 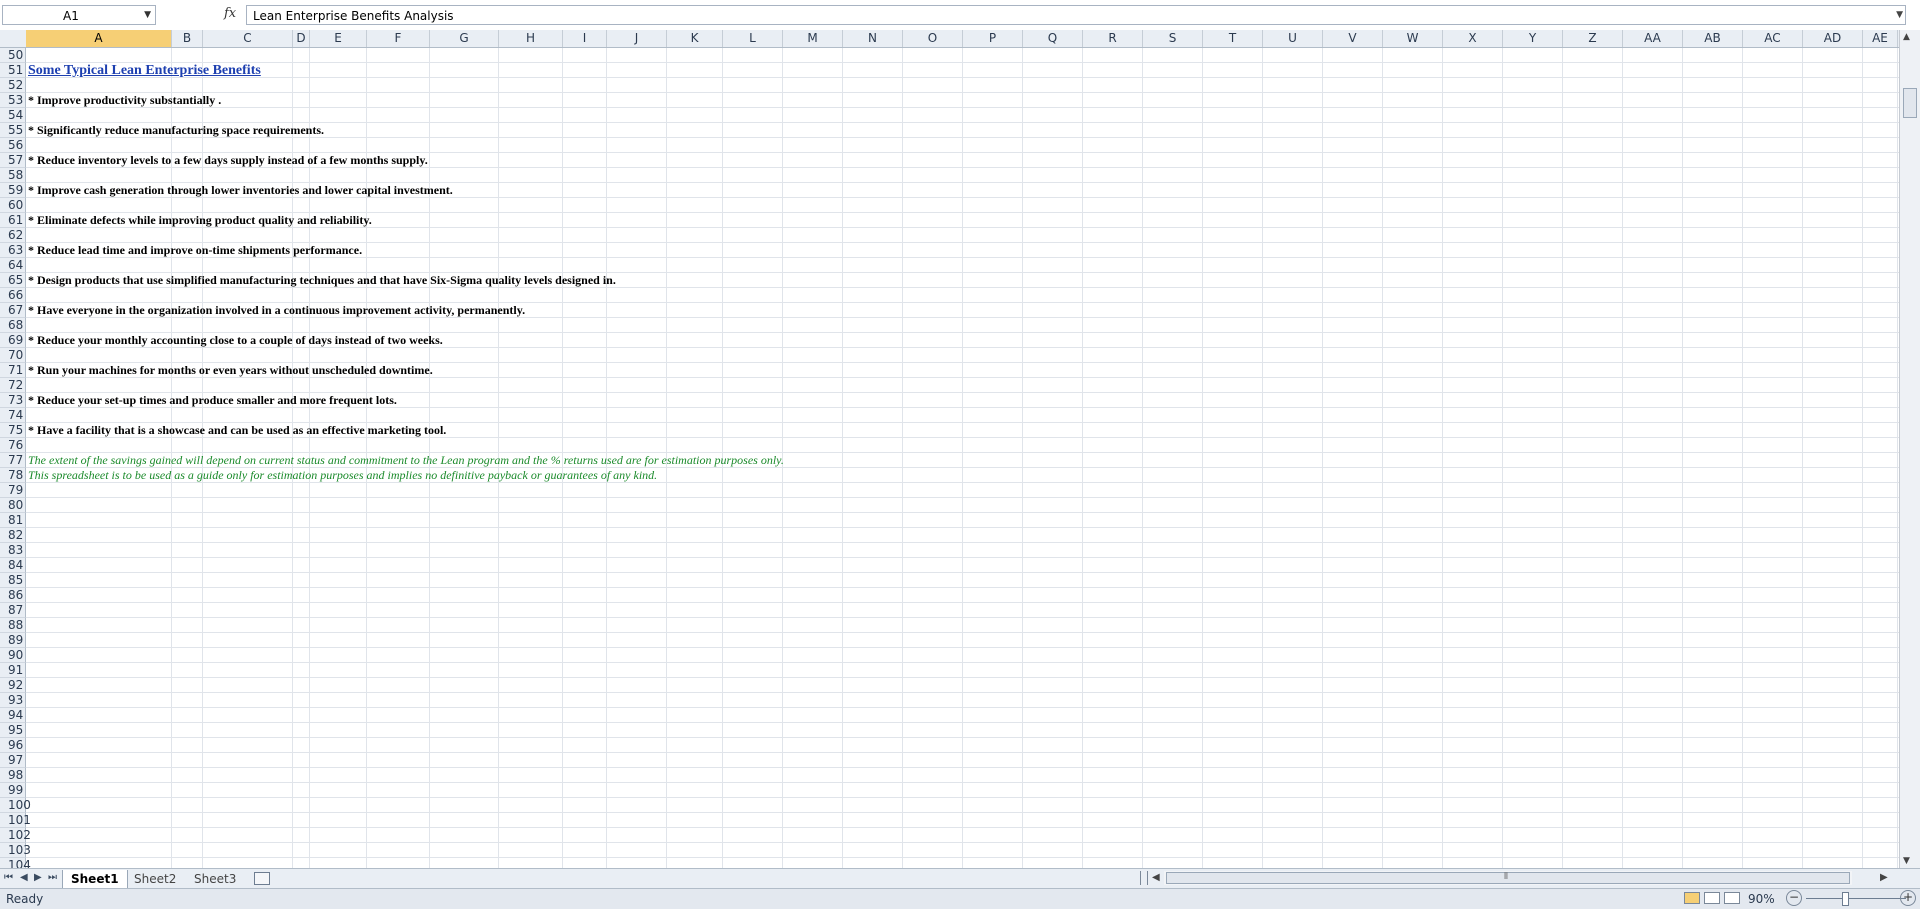 I want to click on row-header: 89, so click(x=13, y=640).